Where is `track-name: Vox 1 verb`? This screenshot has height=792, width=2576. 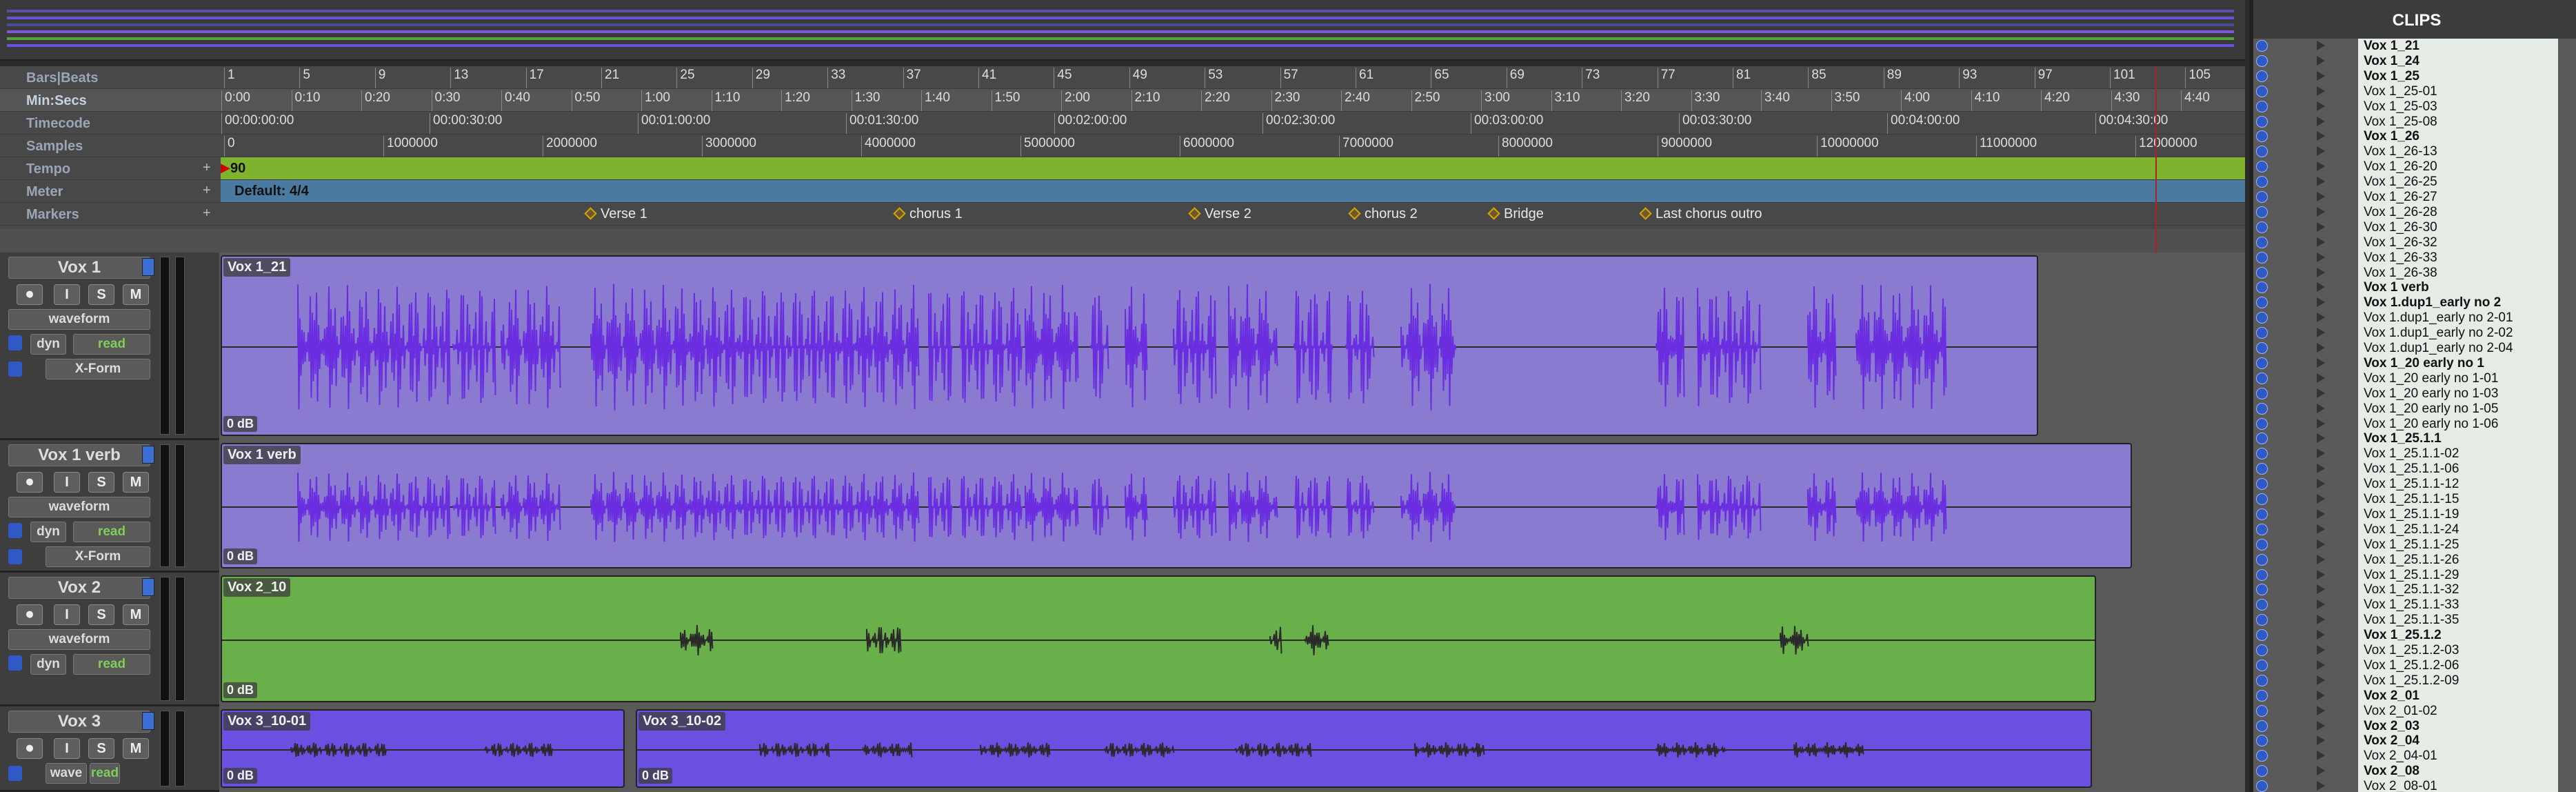
track-name: Vox 1 verb is located at coordinates (79, 455).